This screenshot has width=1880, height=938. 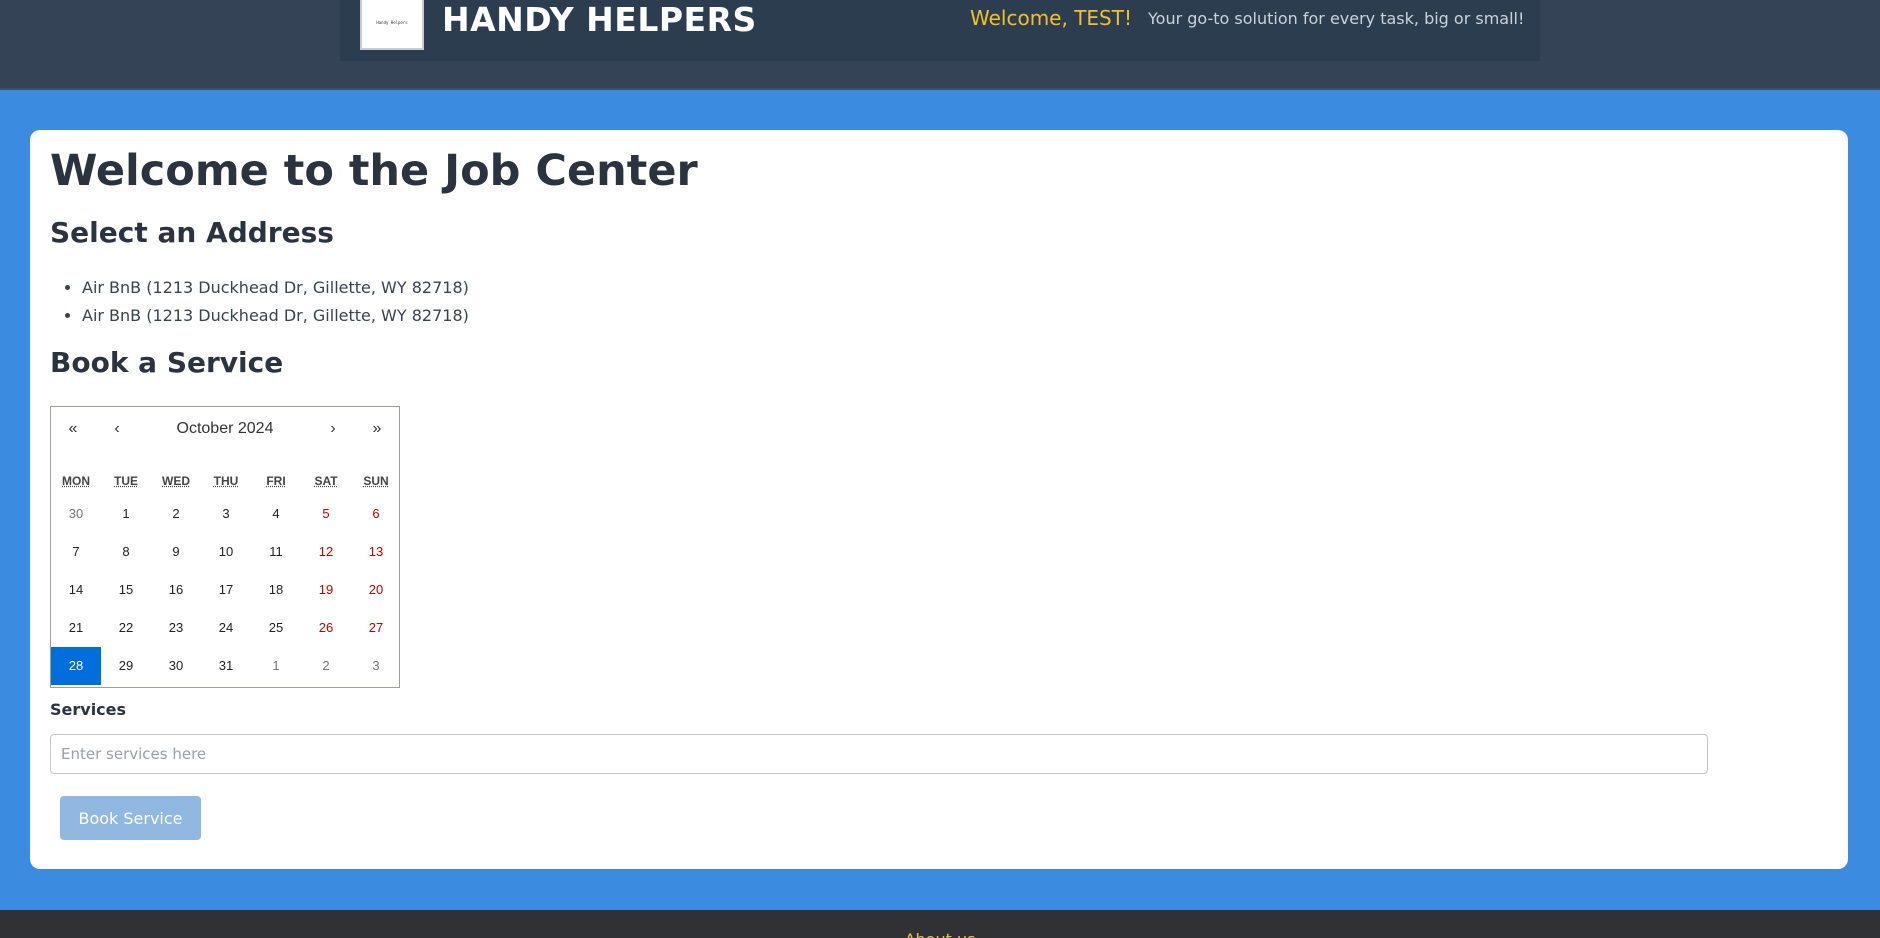 I want to click on services-label: Services, so click(x=88, y=709).